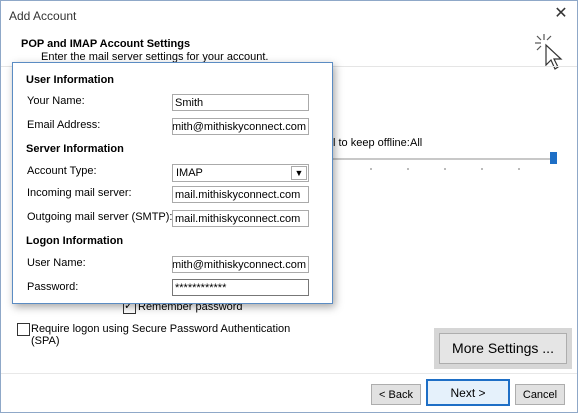  Describe the element at coordinates (468, 392) in the screenshot. I see `next-button: Next >` at that location.